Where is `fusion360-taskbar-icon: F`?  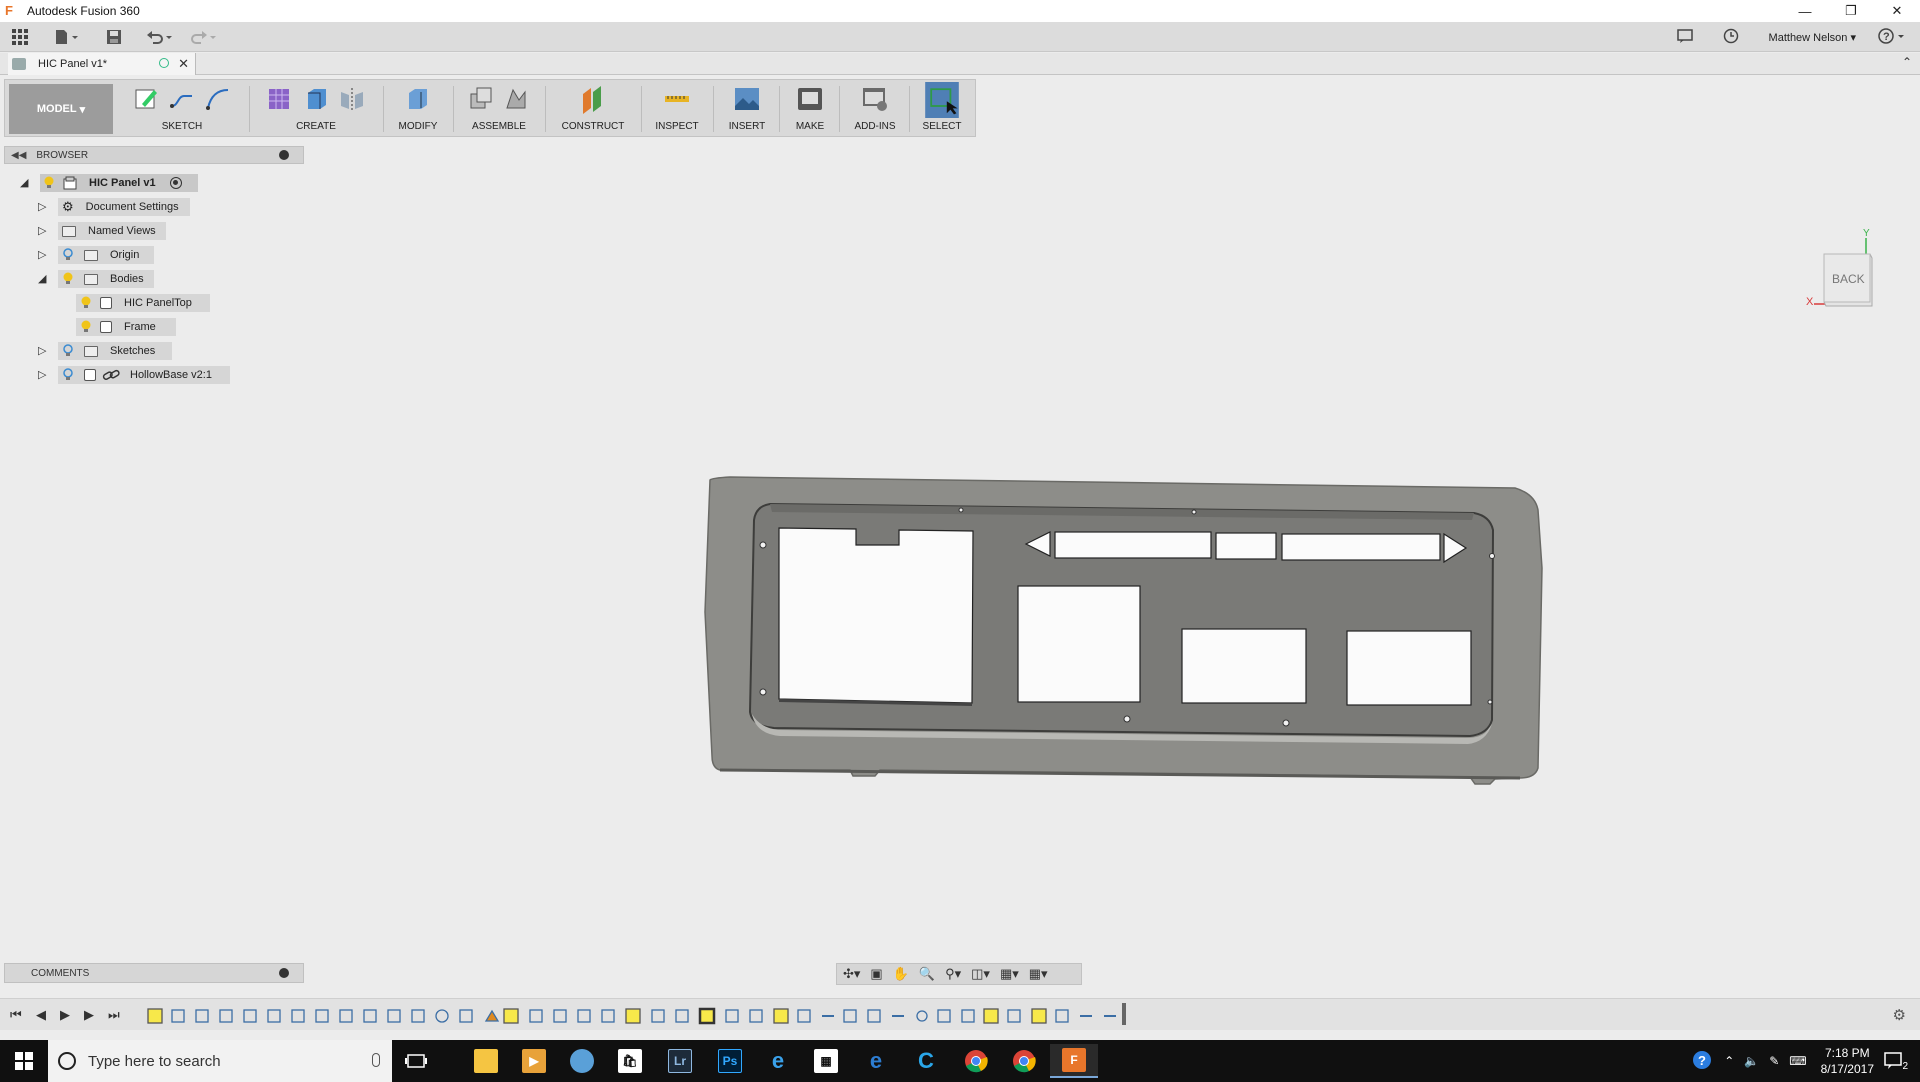 fusion360-taskbar-icon: F is located at coordinates (1074, 1061).